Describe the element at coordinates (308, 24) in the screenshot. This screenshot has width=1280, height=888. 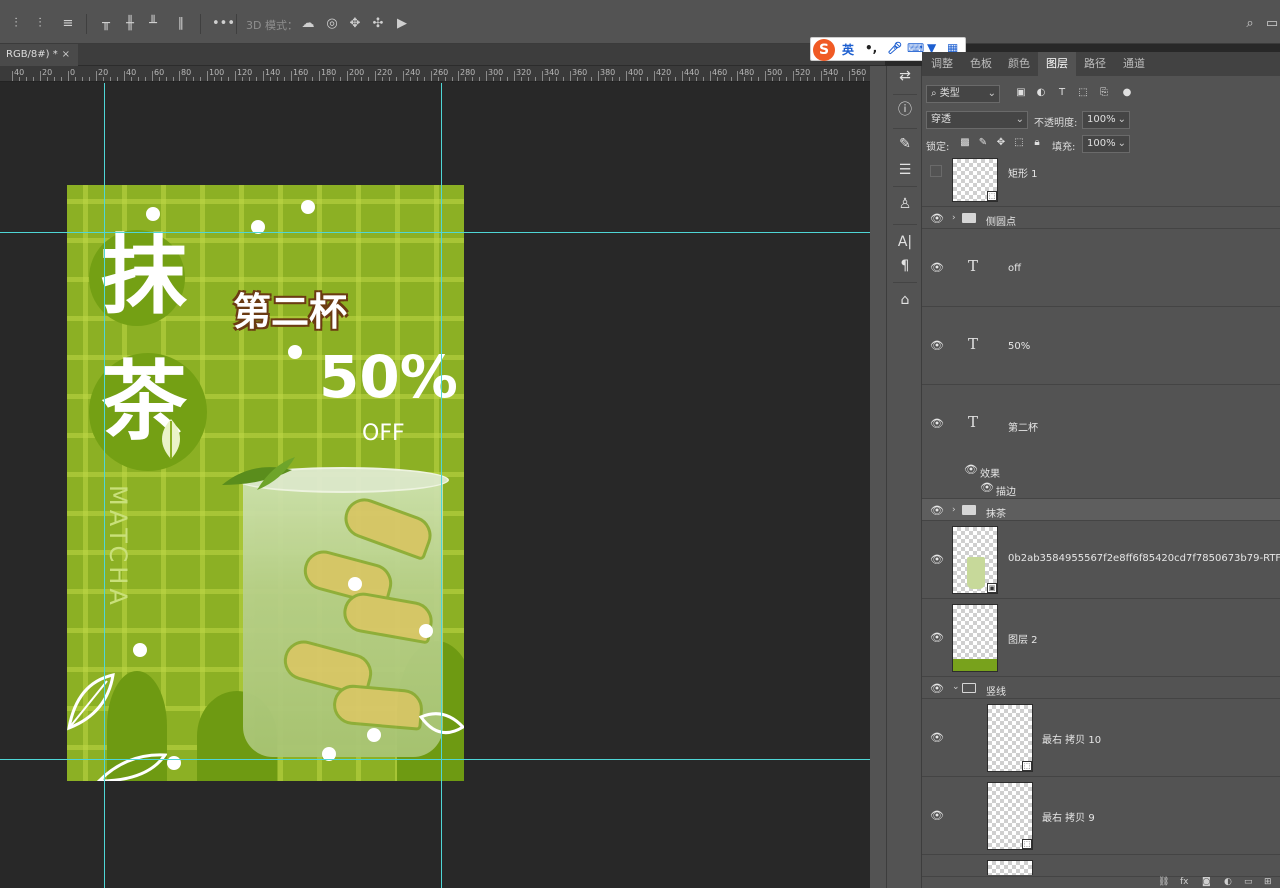
I see `3d-rotate-icon: ☁` at that location.